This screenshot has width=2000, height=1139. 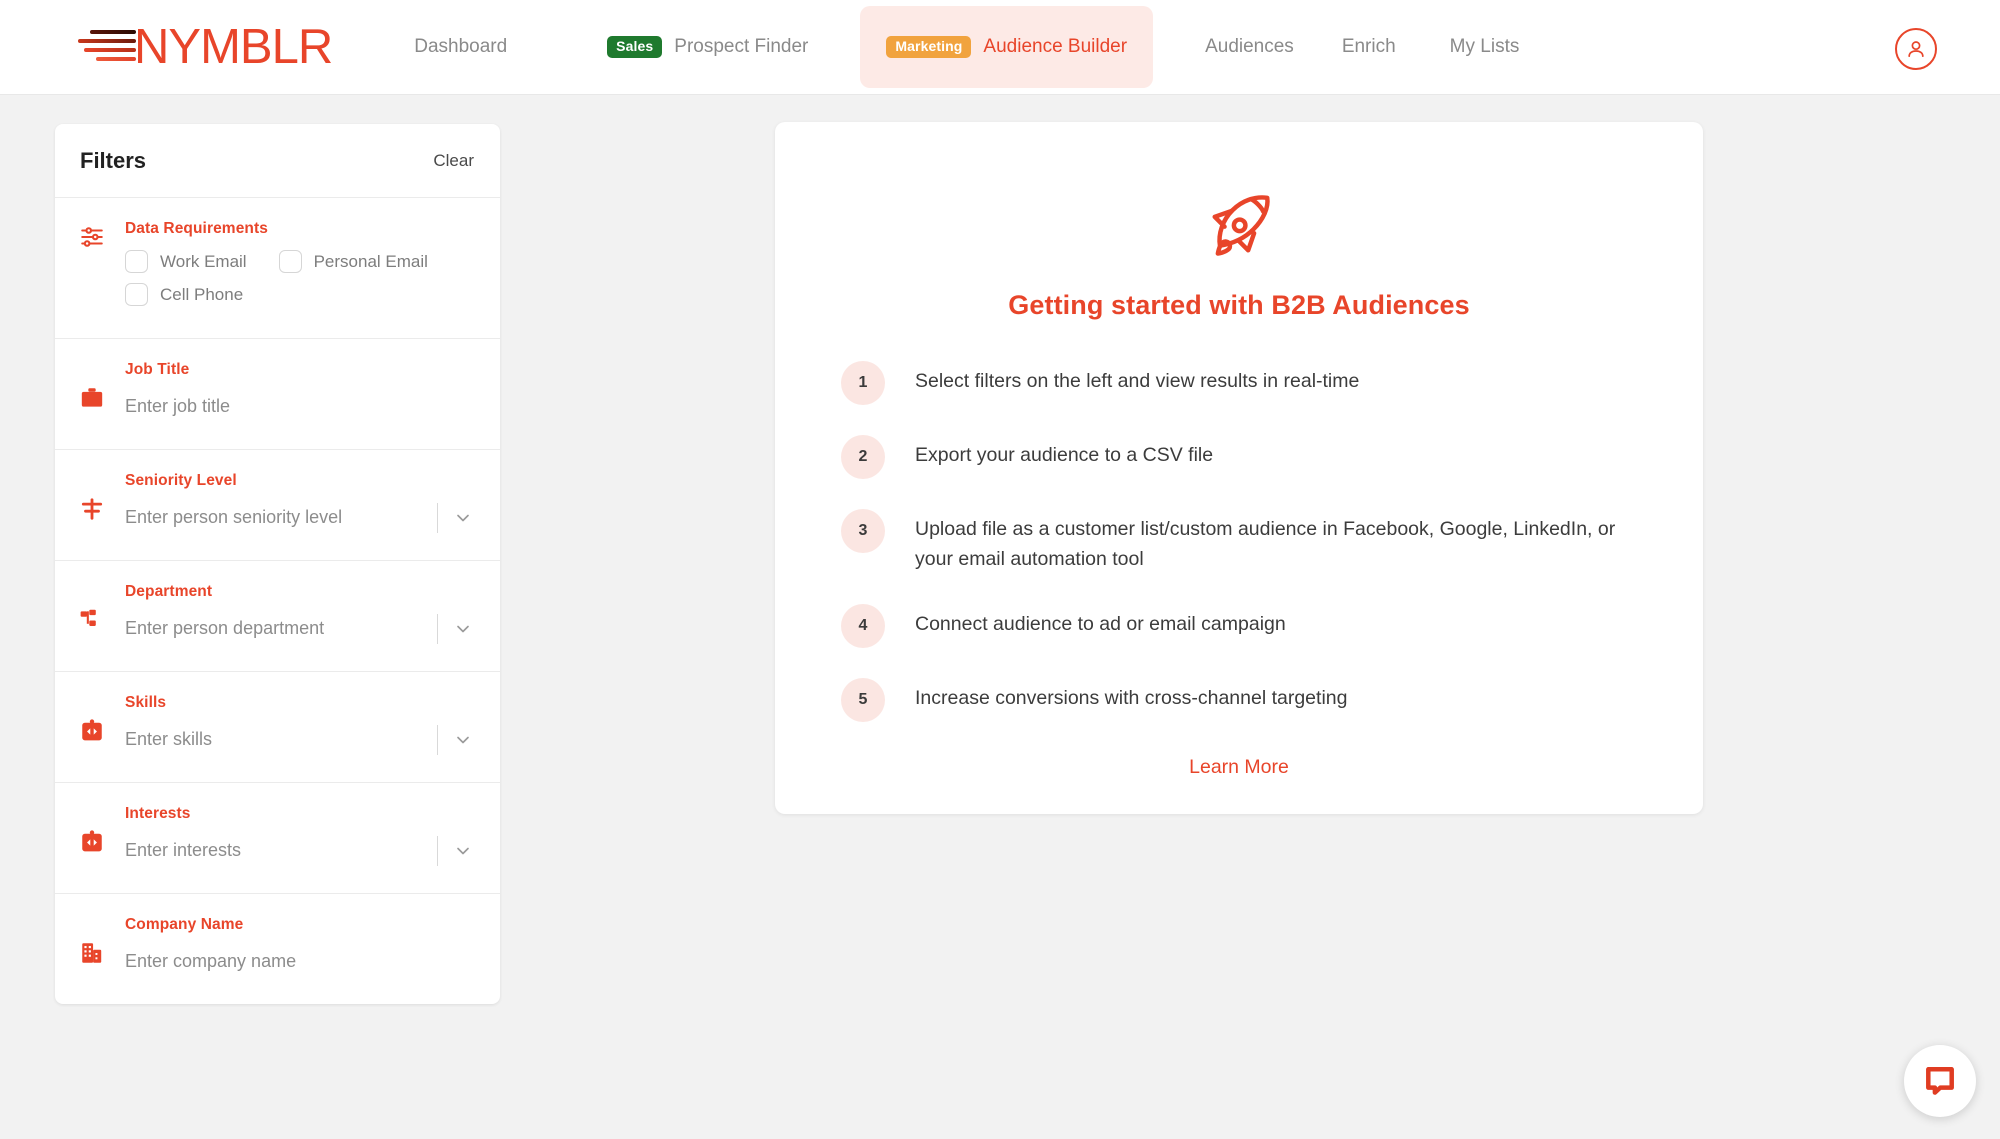 What do you see at coordinates (863, 531) in the screenshot?
I see `step-number: 3` at bounding box center [863, 531].